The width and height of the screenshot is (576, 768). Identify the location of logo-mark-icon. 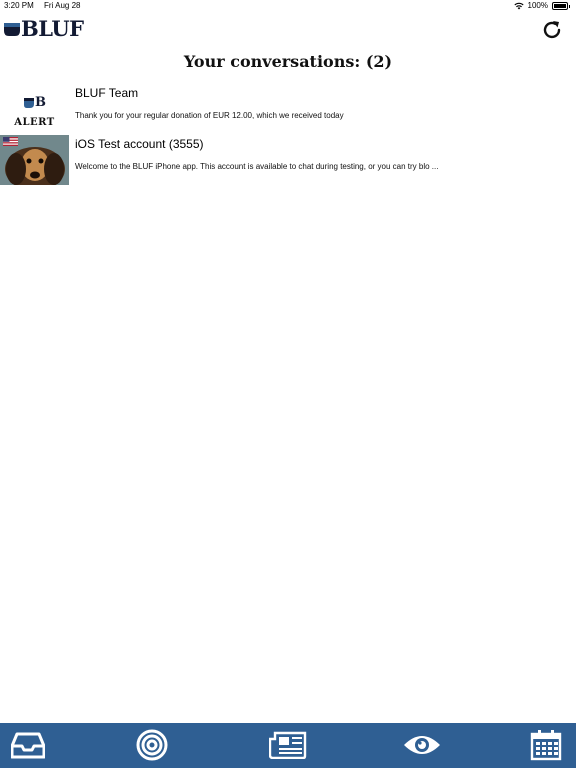
(12, 29).